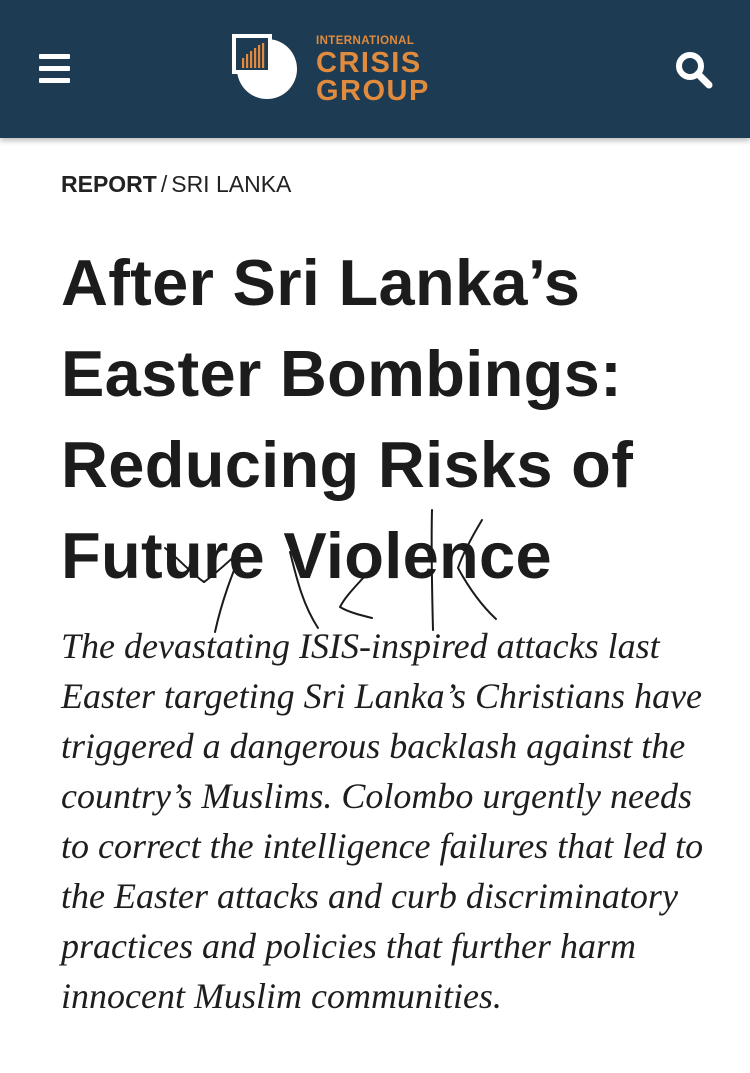  I want to click on crisis-group-logo: INTERNATIONAL CRISIS GROUP, so click(337, 70).